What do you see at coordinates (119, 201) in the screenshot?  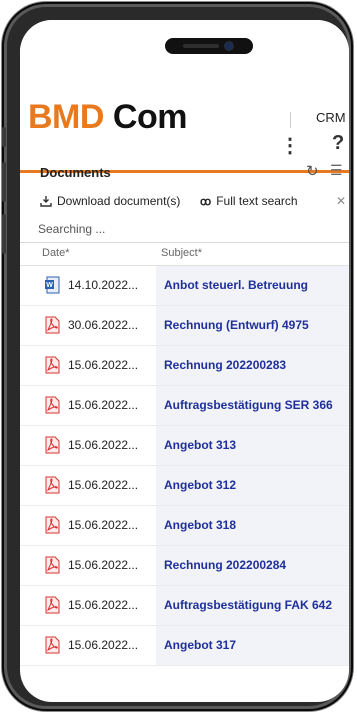 I see `download-label: Download document(s)` at bounding box center [119, 201].